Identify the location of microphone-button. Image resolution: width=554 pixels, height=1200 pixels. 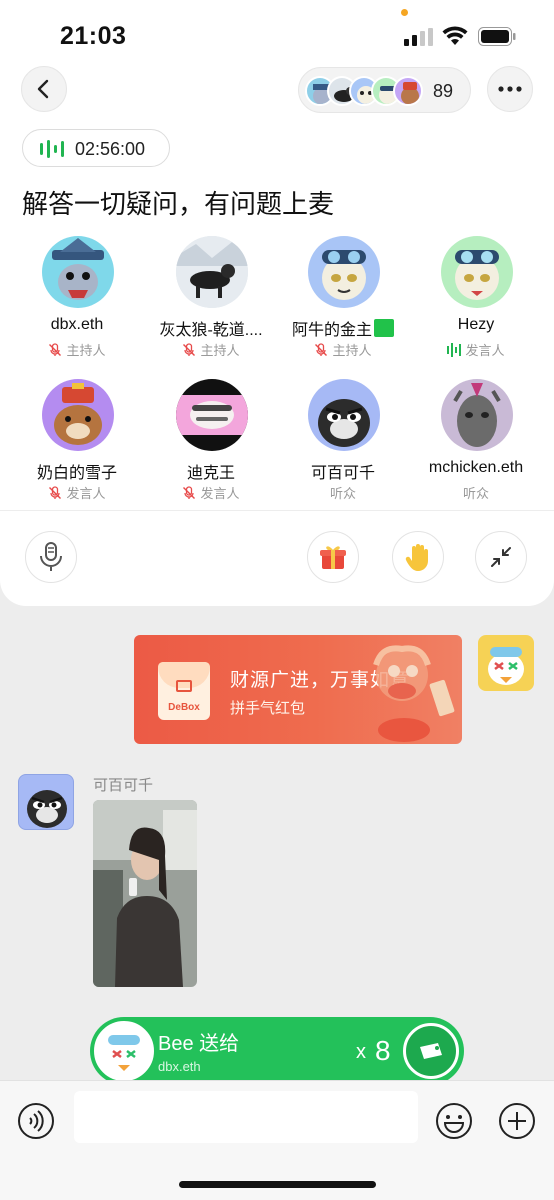
(51, 557).